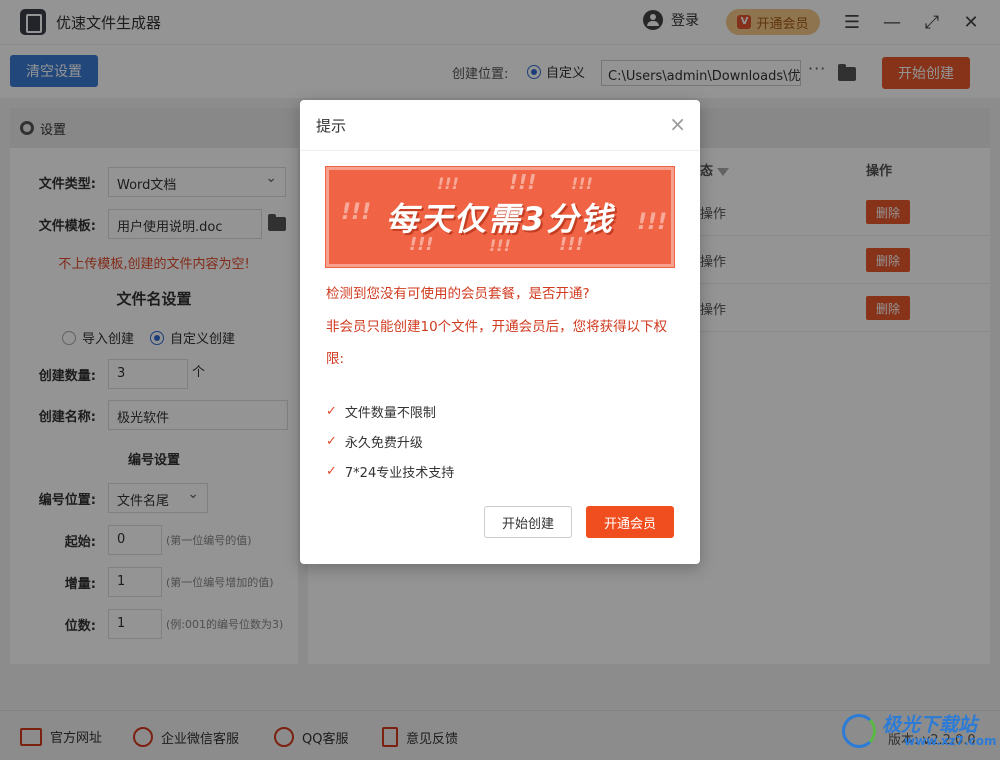  I want to click on close-icon: ×, so click(677, 124).